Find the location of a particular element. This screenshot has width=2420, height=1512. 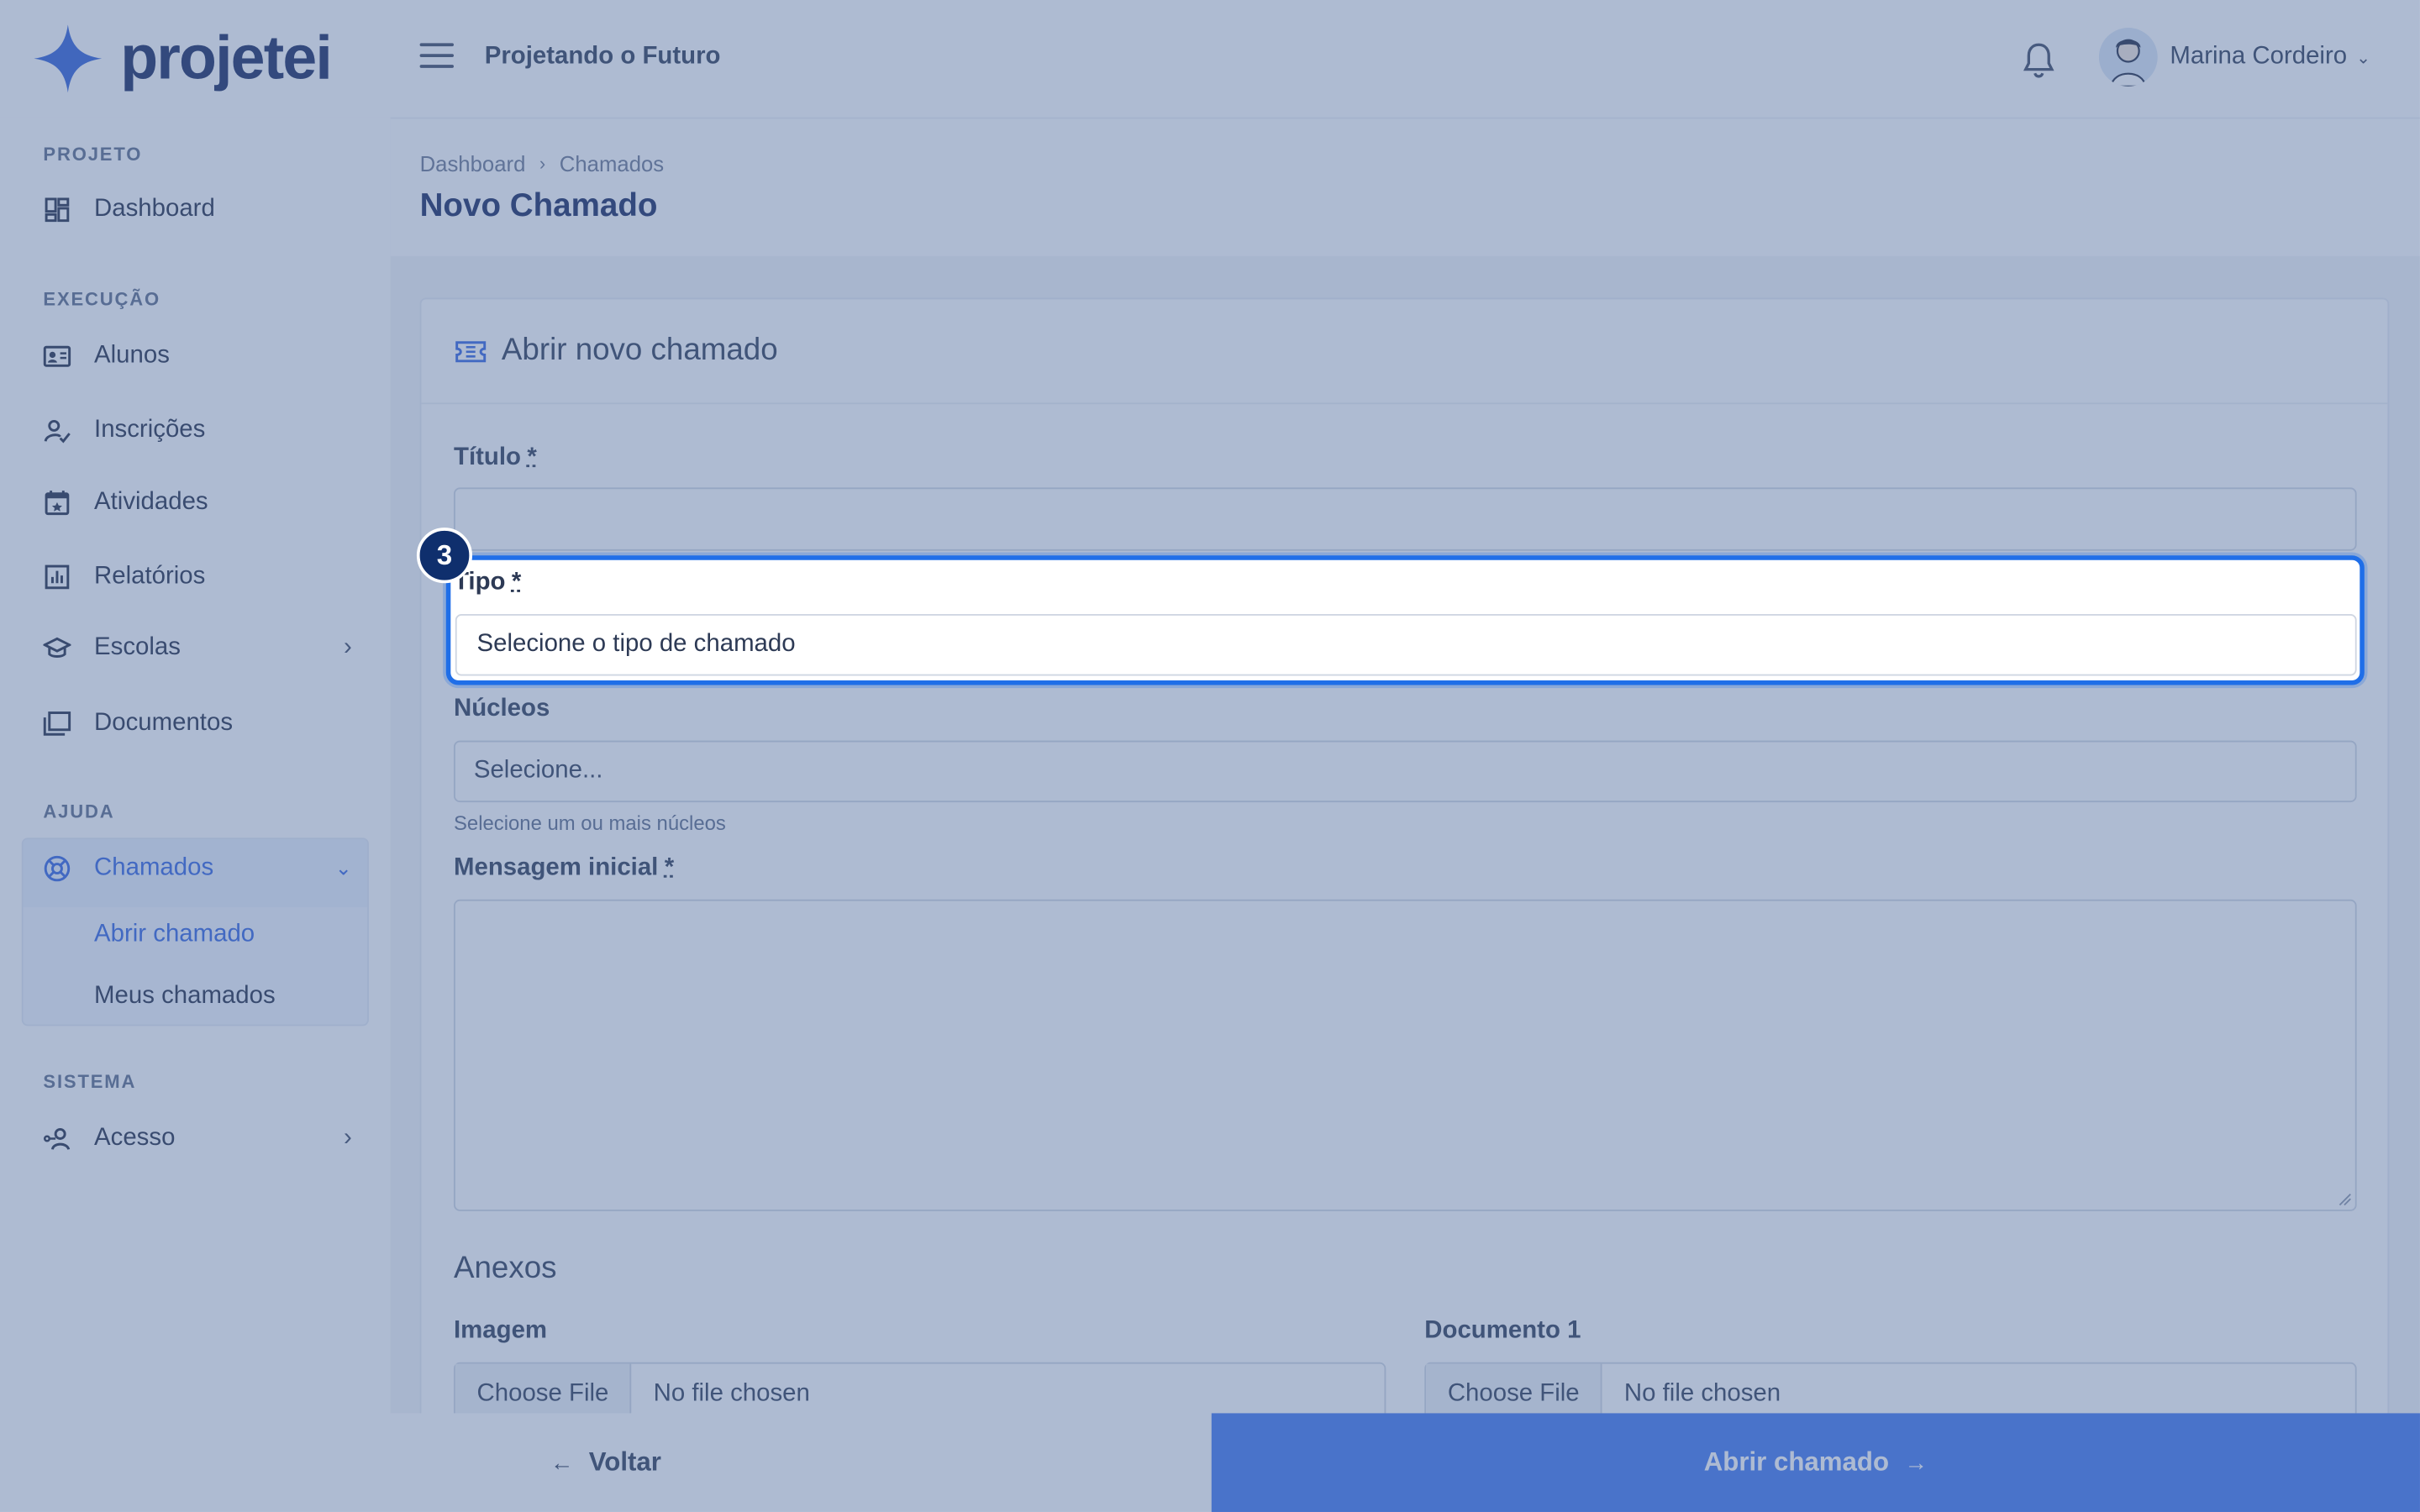

star-logo-icon is located at coordinates (68, 58).